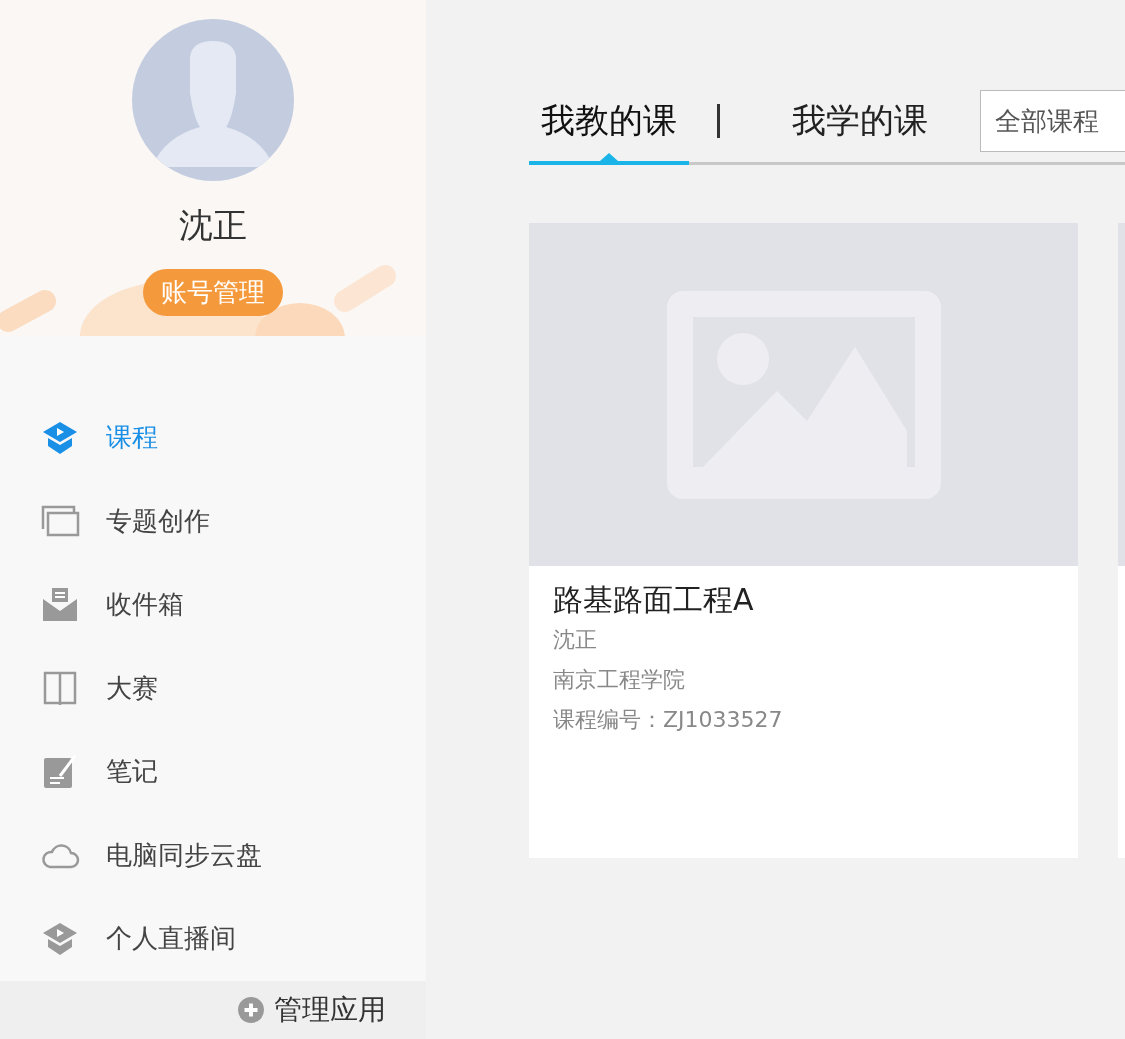  Describe the element at coordinates (213, 521) in the screenshot. I see `sidebar-item: 专题创作` at that location.